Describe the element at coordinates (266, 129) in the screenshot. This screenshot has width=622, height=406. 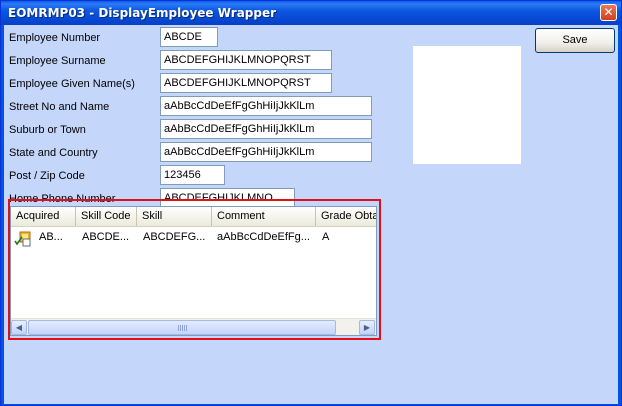
I see `suburb-field: aAbBcCdDeEfFgGhHiIjJkKlLm` at that location.